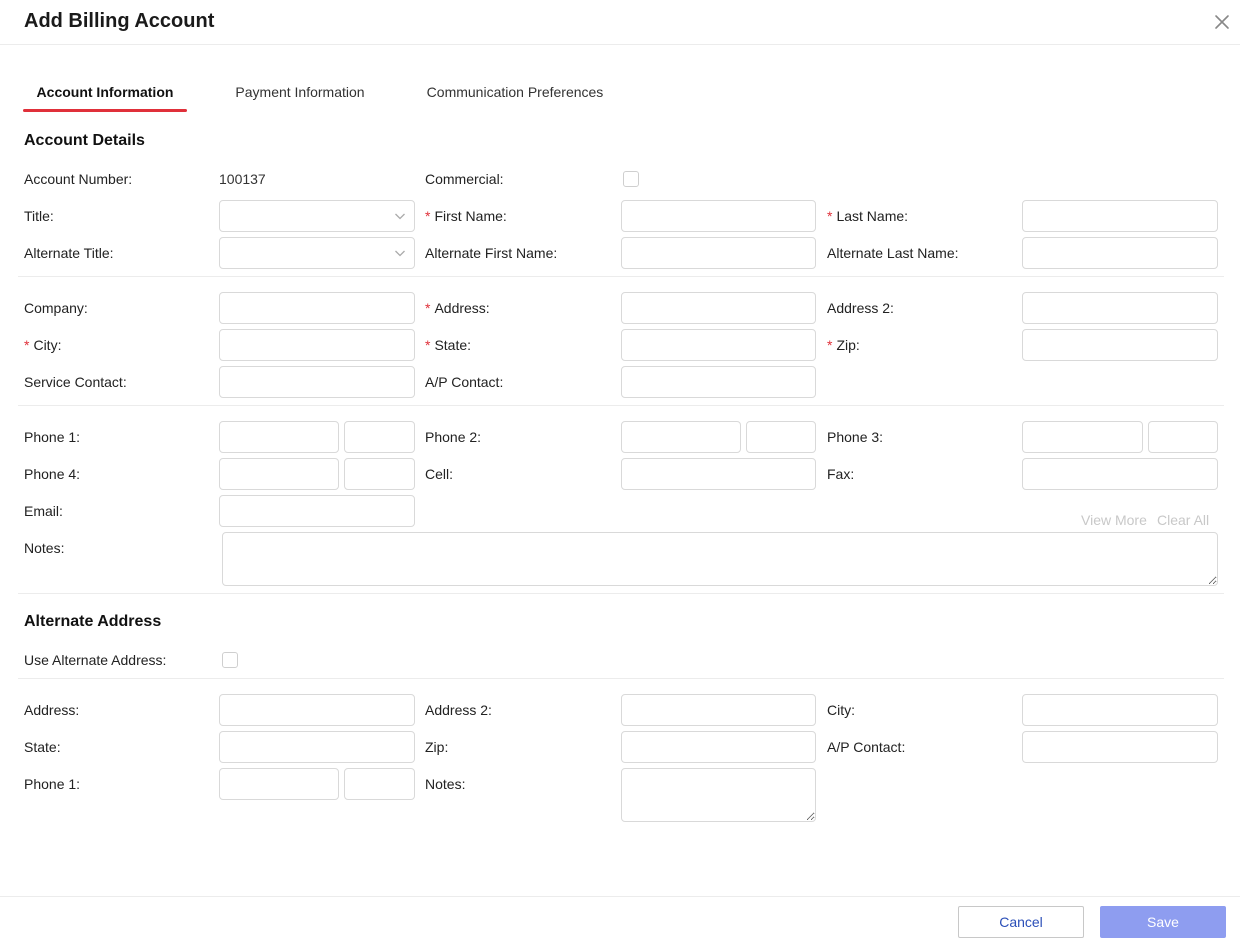  Describe the element at coordinates (439, 474) in the screenshot. I see `cell-label: Cell:` at that location.